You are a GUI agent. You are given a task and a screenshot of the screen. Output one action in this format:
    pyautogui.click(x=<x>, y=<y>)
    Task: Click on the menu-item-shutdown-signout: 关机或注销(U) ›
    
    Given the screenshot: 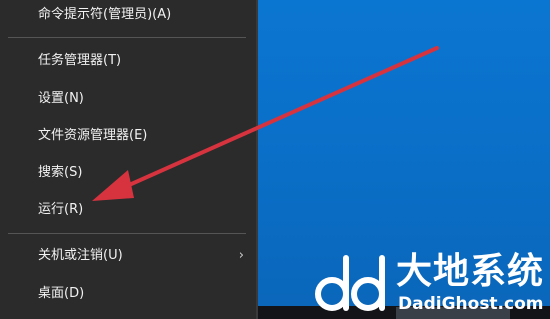 What is the action you would take?
    pyautogui.click(x=128, y=256)
    